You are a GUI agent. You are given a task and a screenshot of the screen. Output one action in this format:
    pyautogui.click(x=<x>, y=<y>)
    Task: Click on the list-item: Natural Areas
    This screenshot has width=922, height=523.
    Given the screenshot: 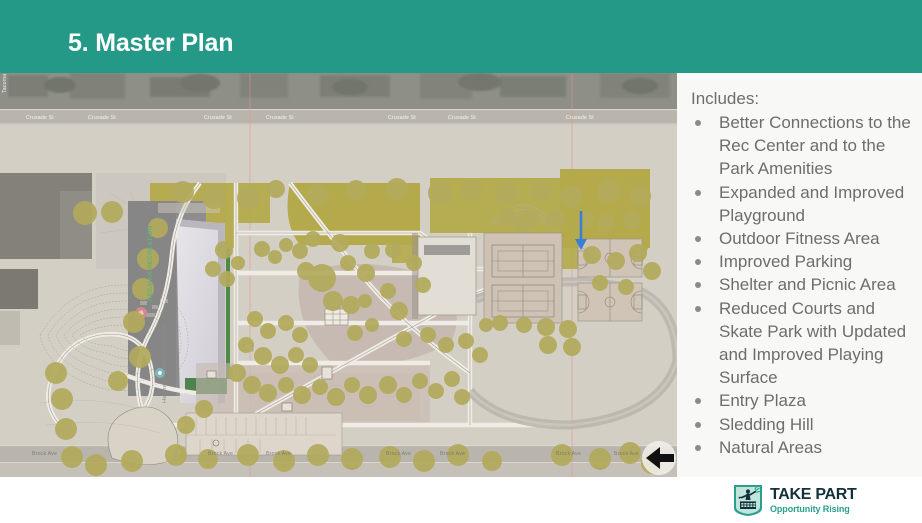 What is the action you would take?
    pyautogui.click(x=801, y=447)
    